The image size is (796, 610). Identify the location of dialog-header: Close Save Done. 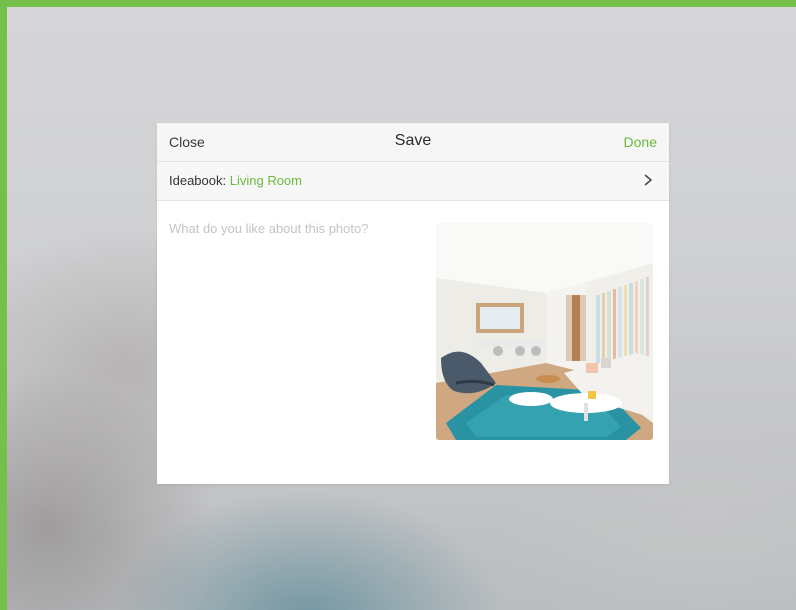
(413, 142).